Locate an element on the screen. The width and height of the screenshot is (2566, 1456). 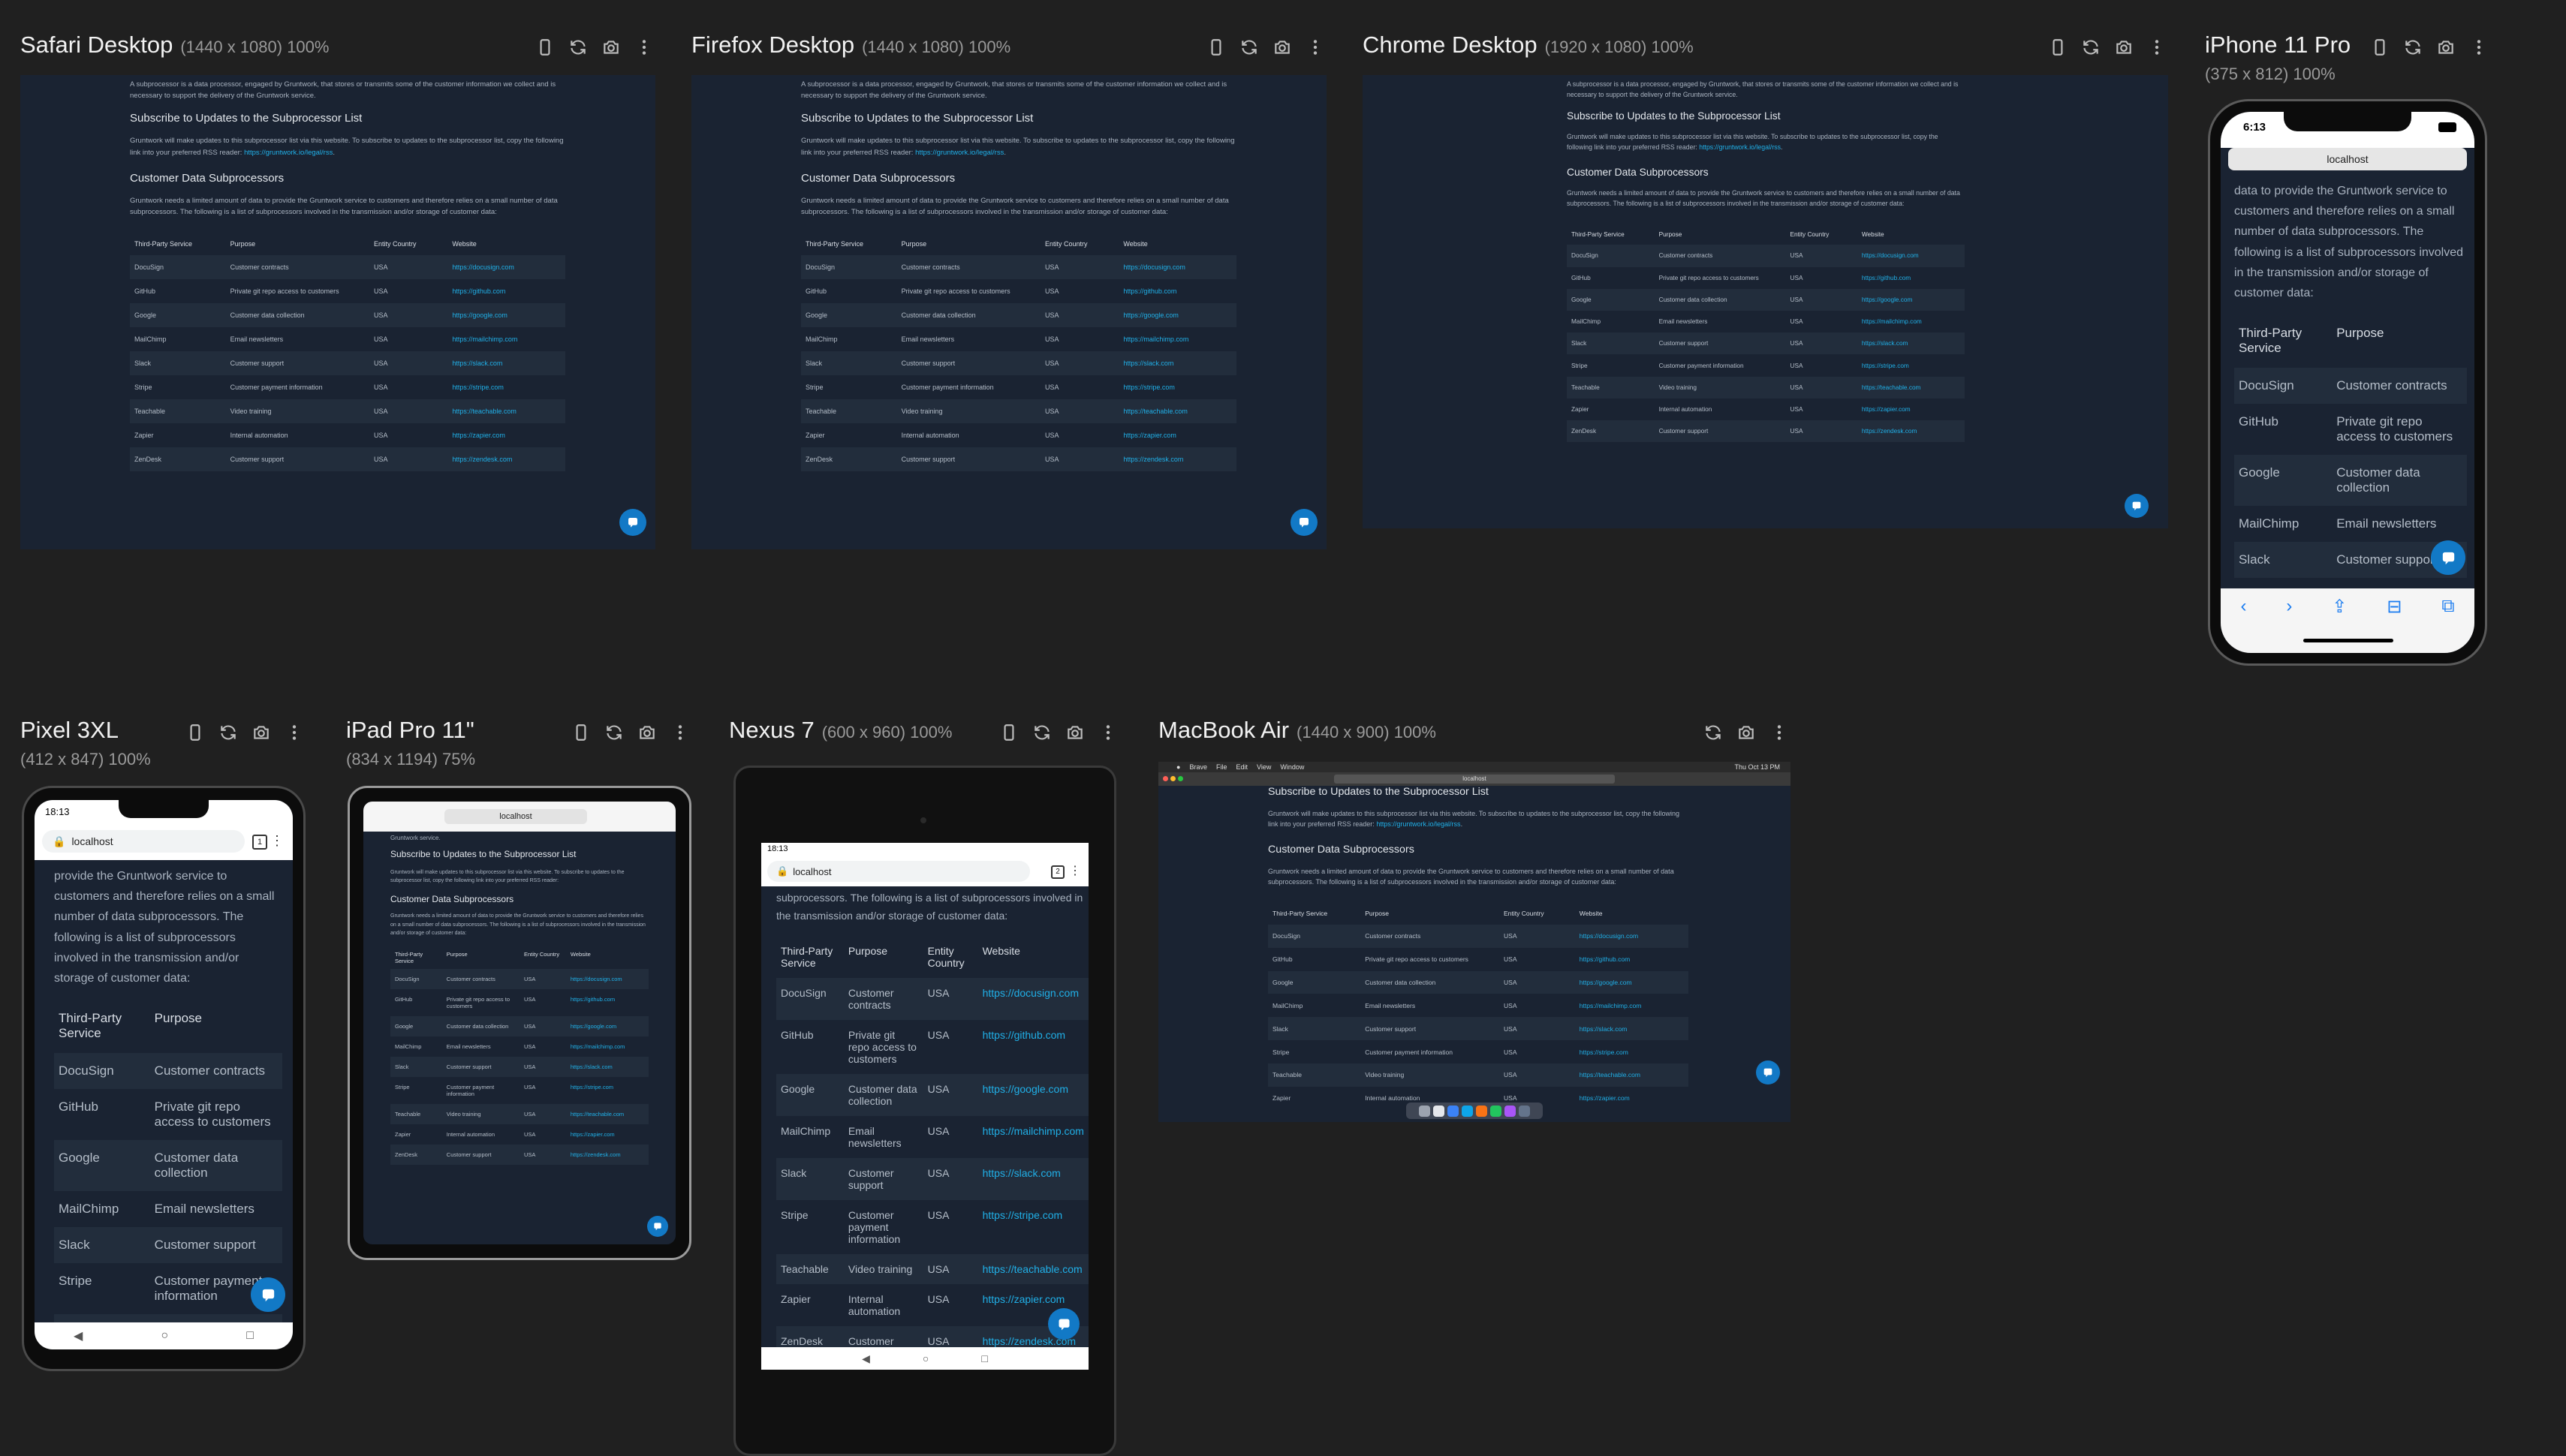
back-icon: ‹ is located at coordinates (2243, 607).